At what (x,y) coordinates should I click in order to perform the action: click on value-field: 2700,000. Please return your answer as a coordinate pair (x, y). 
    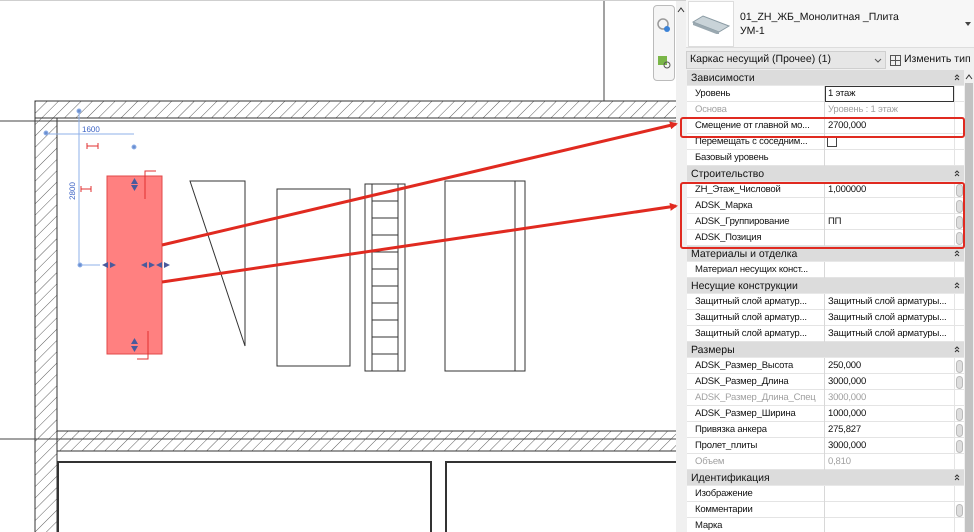
    Looking at the image, I should click on (889, 126).